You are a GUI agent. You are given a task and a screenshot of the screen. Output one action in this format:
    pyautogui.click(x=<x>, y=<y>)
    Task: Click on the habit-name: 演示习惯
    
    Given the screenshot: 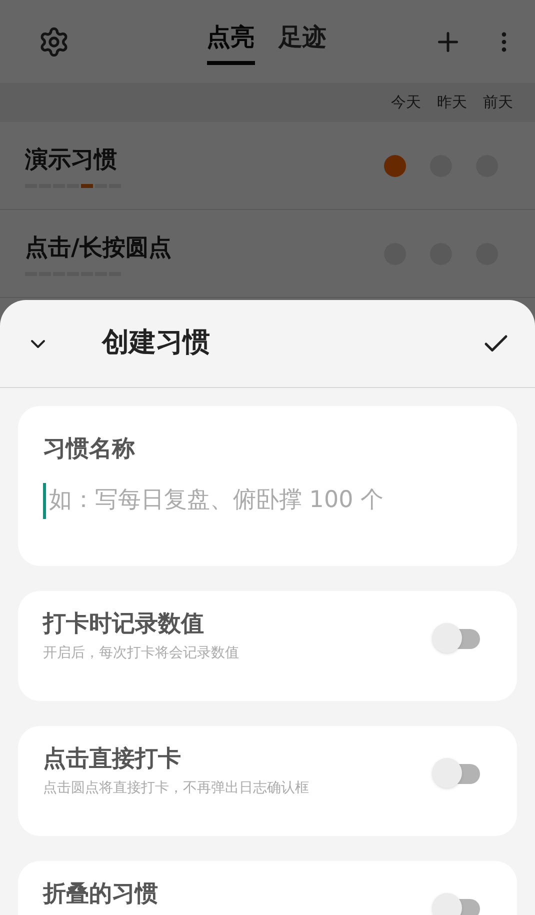 What is the action you would take?
    pyautogui.click(x=204, y=160)
    